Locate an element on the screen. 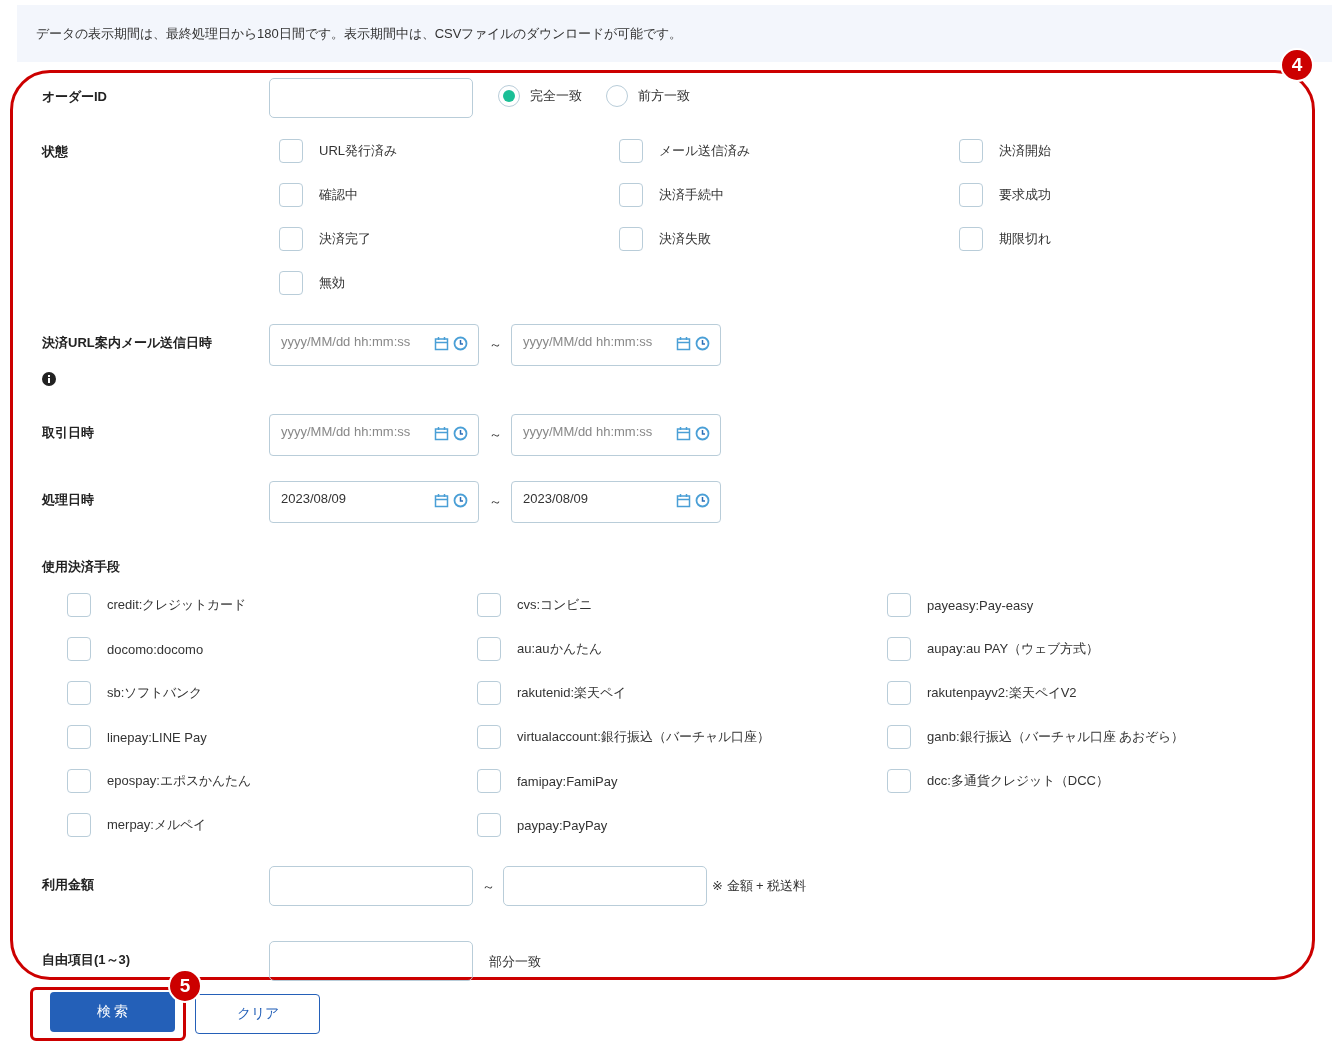 The width and height of the screenshot is (1332, 1049). checkbox-label: dcc:多通貨クレジット（DCC） is located at coordinates (1018, 781).